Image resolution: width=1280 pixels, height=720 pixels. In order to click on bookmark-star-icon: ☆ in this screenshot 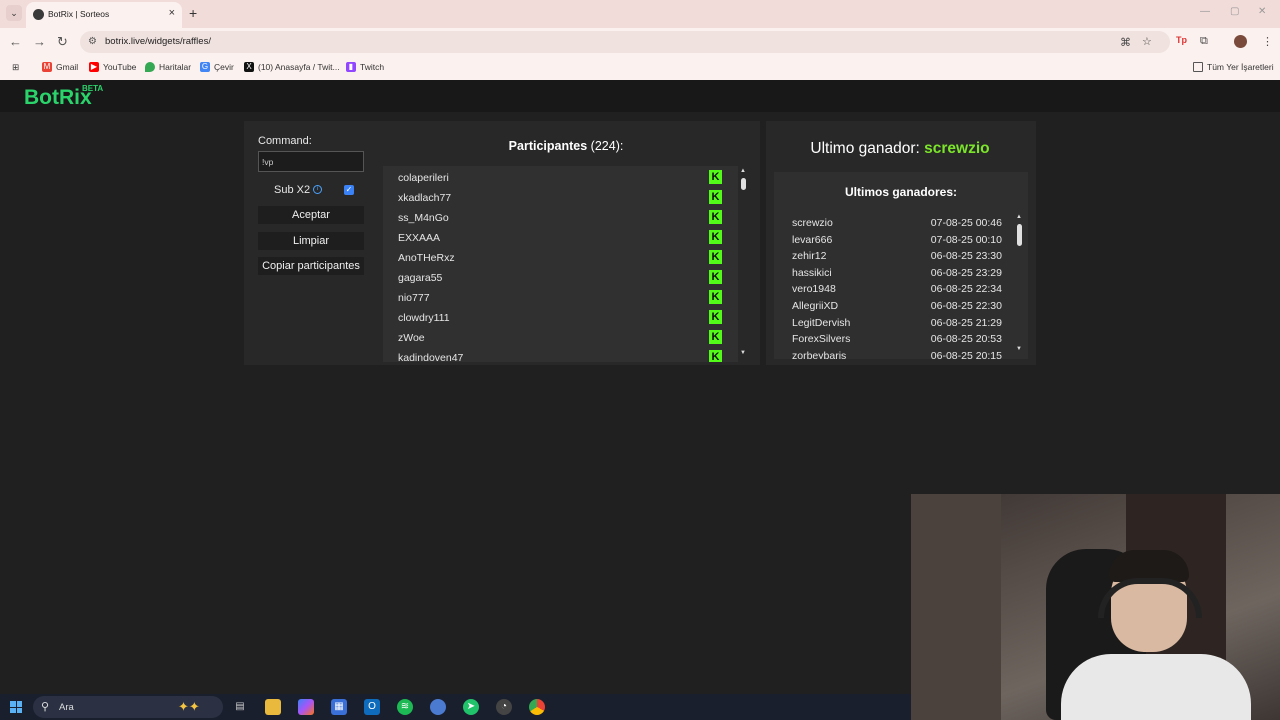, I will do `click(1147, 41)`.